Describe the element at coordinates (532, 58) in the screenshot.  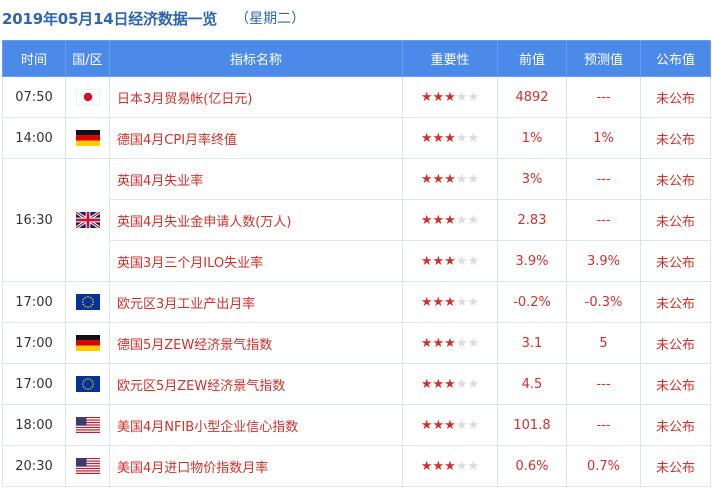
I see `column-header-previous: 前值` at that location.